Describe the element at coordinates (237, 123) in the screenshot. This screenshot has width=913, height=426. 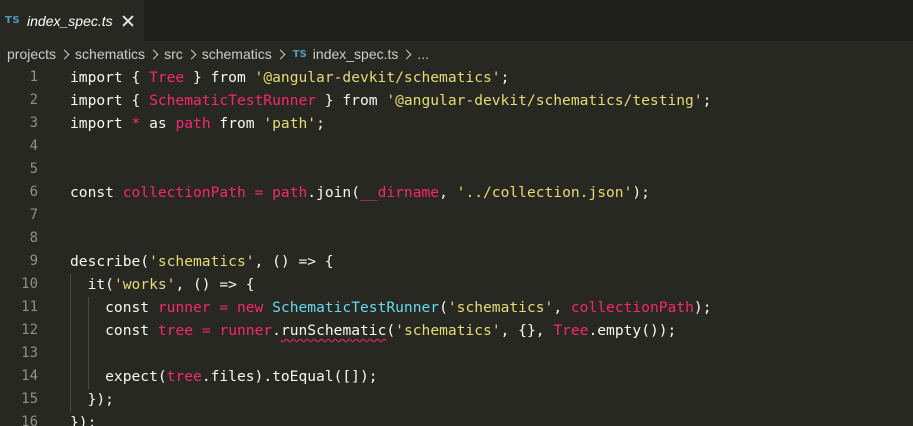
I see `code-token: from` at that location.